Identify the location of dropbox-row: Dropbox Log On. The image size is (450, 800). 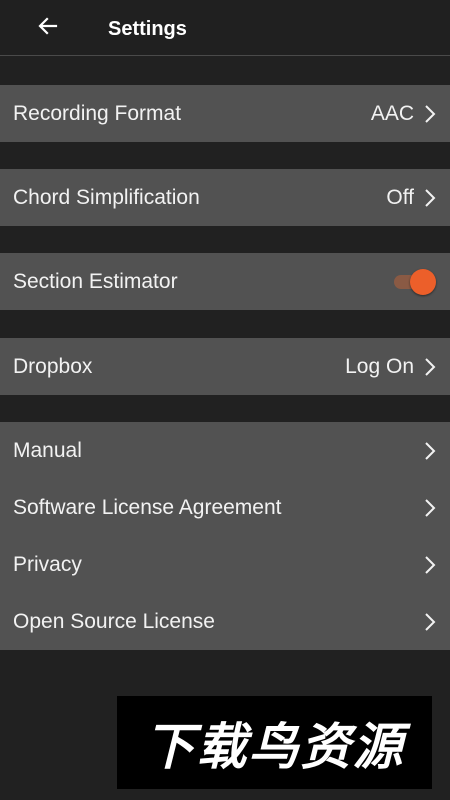
(225, 366).